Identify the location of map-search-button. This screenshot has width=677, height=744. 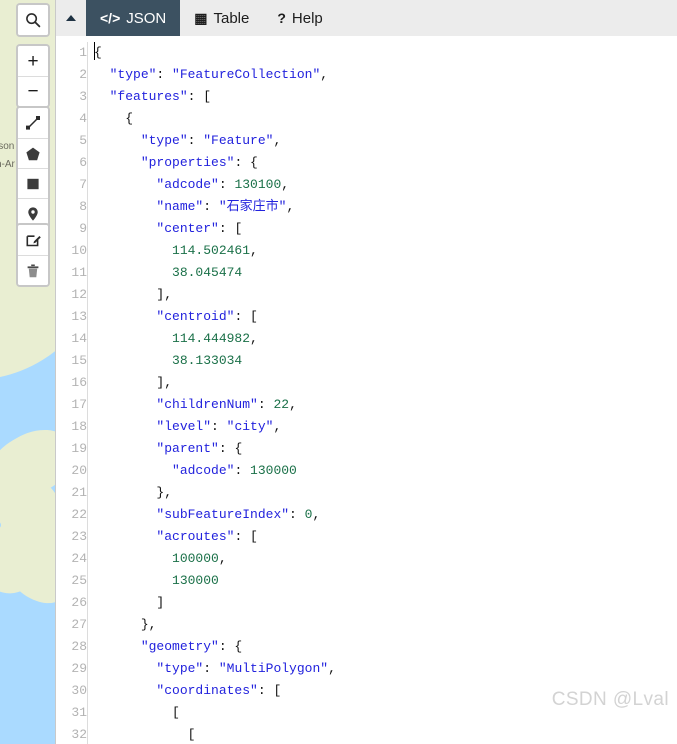
(33, 20).